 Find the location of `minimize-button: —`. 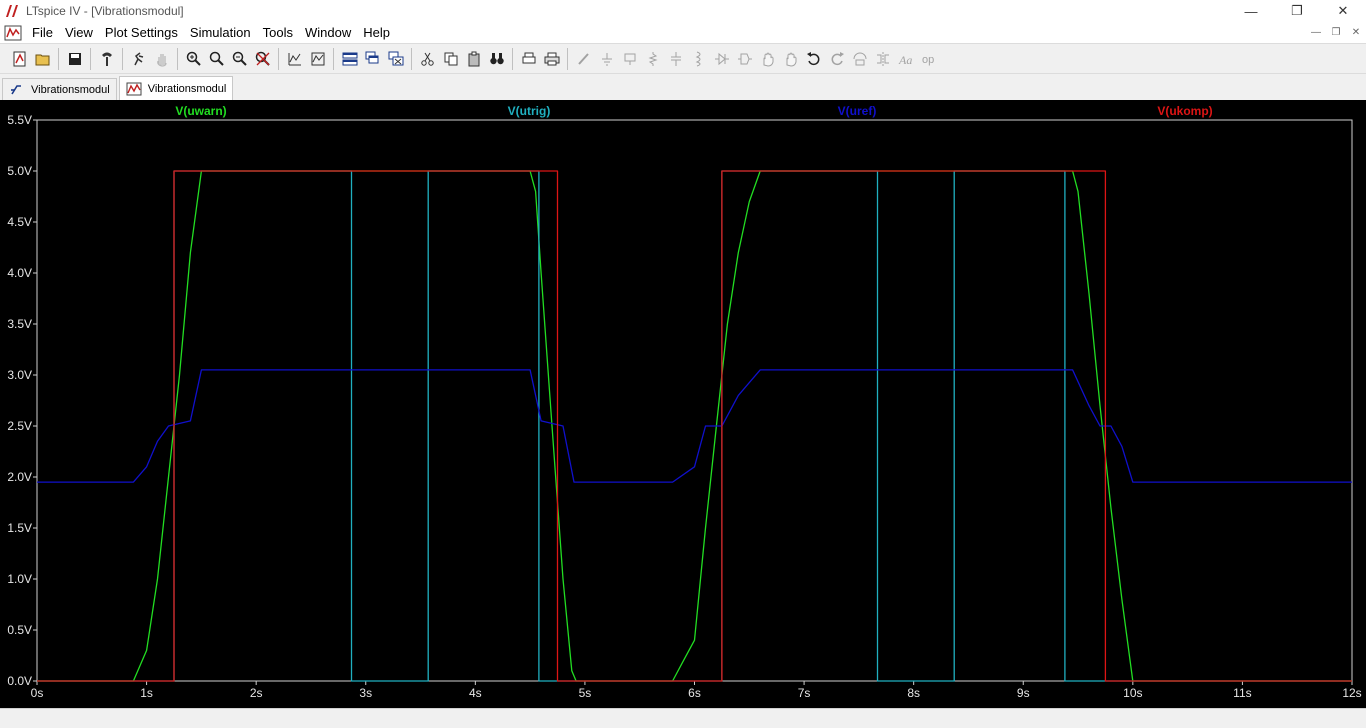

minimize-button: — is located at coordinates (1251, 11).